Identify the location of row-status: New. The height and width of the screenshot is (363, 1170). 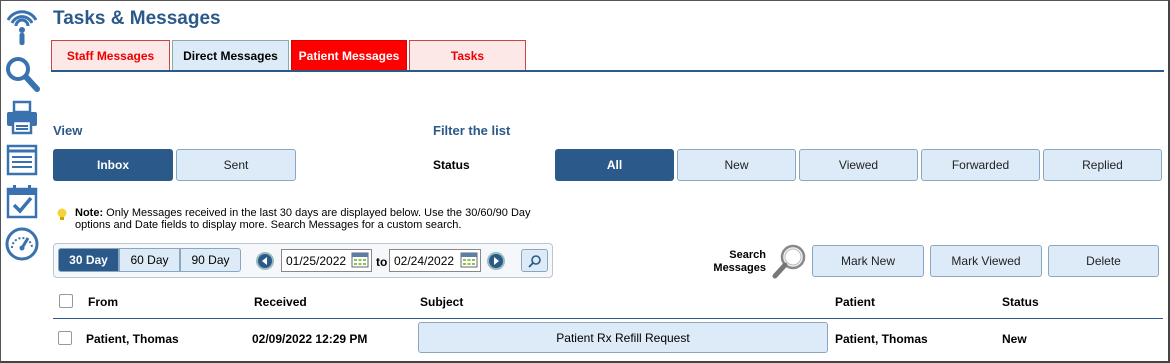
(1014, 339).